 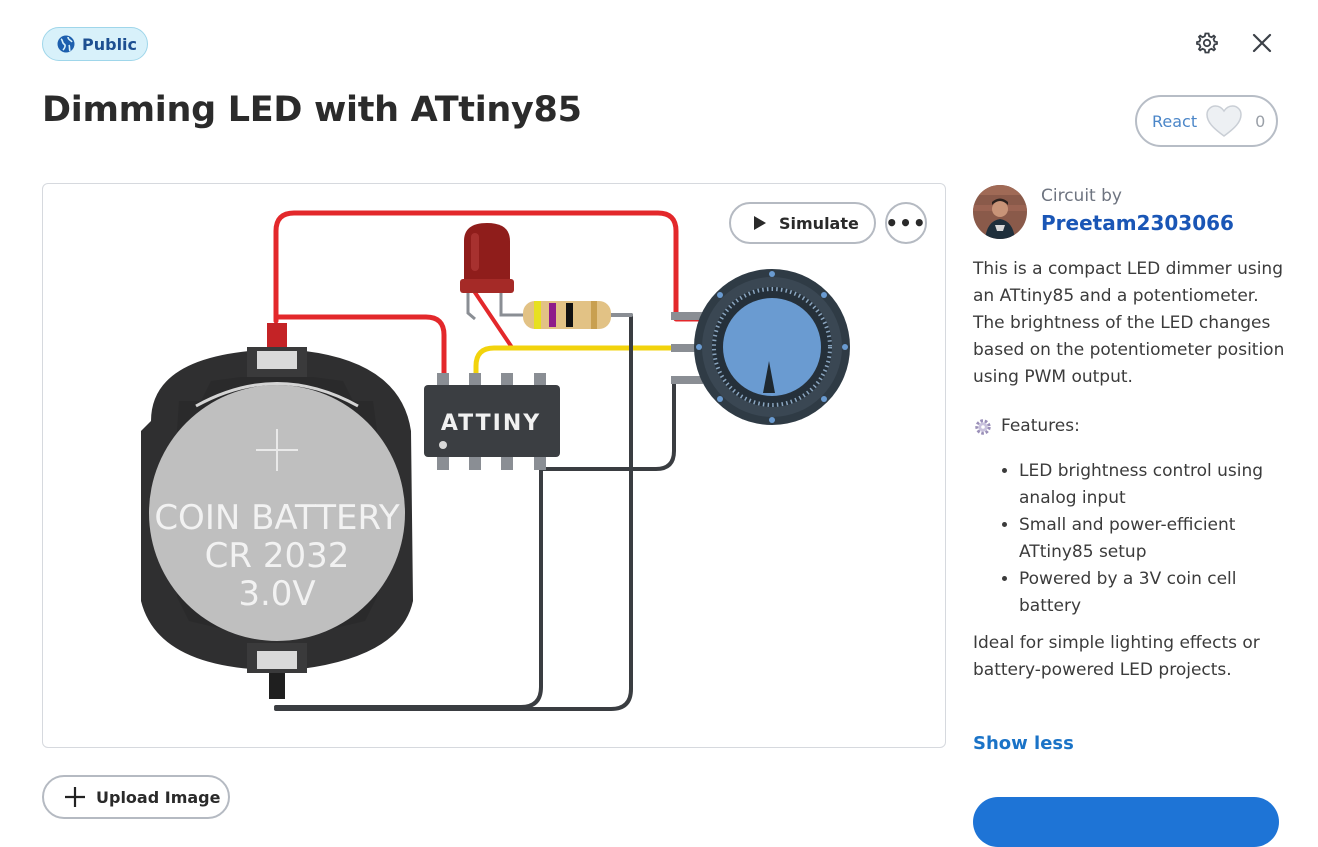 What do you see at coordinates (566, 315) in the screenshot?
I see `resistor` at bounding box center [566, 315].